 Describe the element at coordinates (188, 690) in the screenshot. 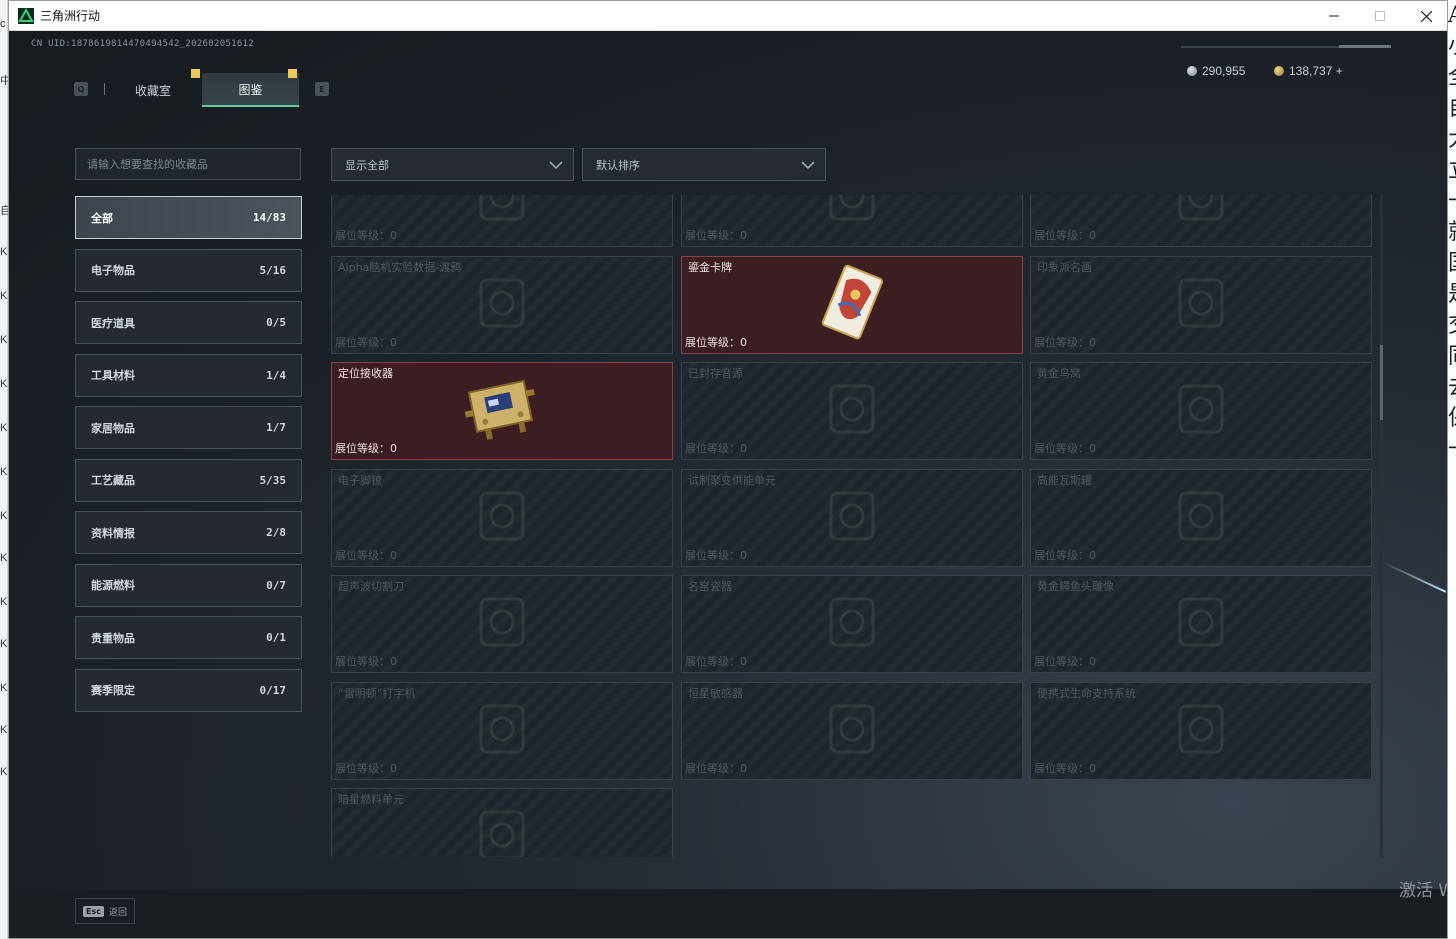

I see `category-item: 赛季限定 0/17` at that location.